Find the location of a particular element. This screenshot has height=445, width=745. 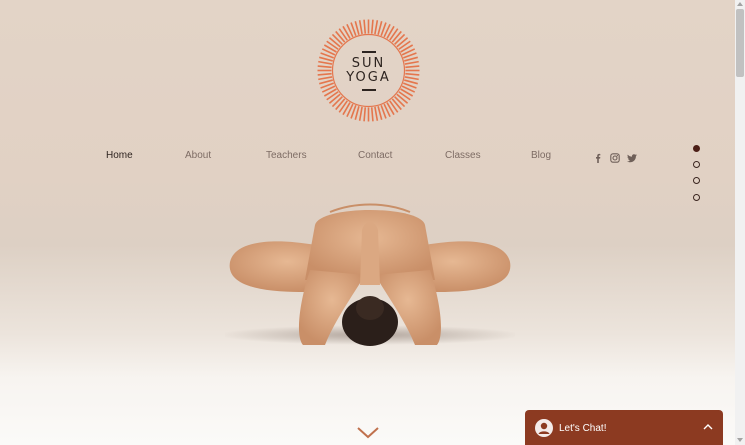

chevron-down-icon is located at coordinates (368, 435).